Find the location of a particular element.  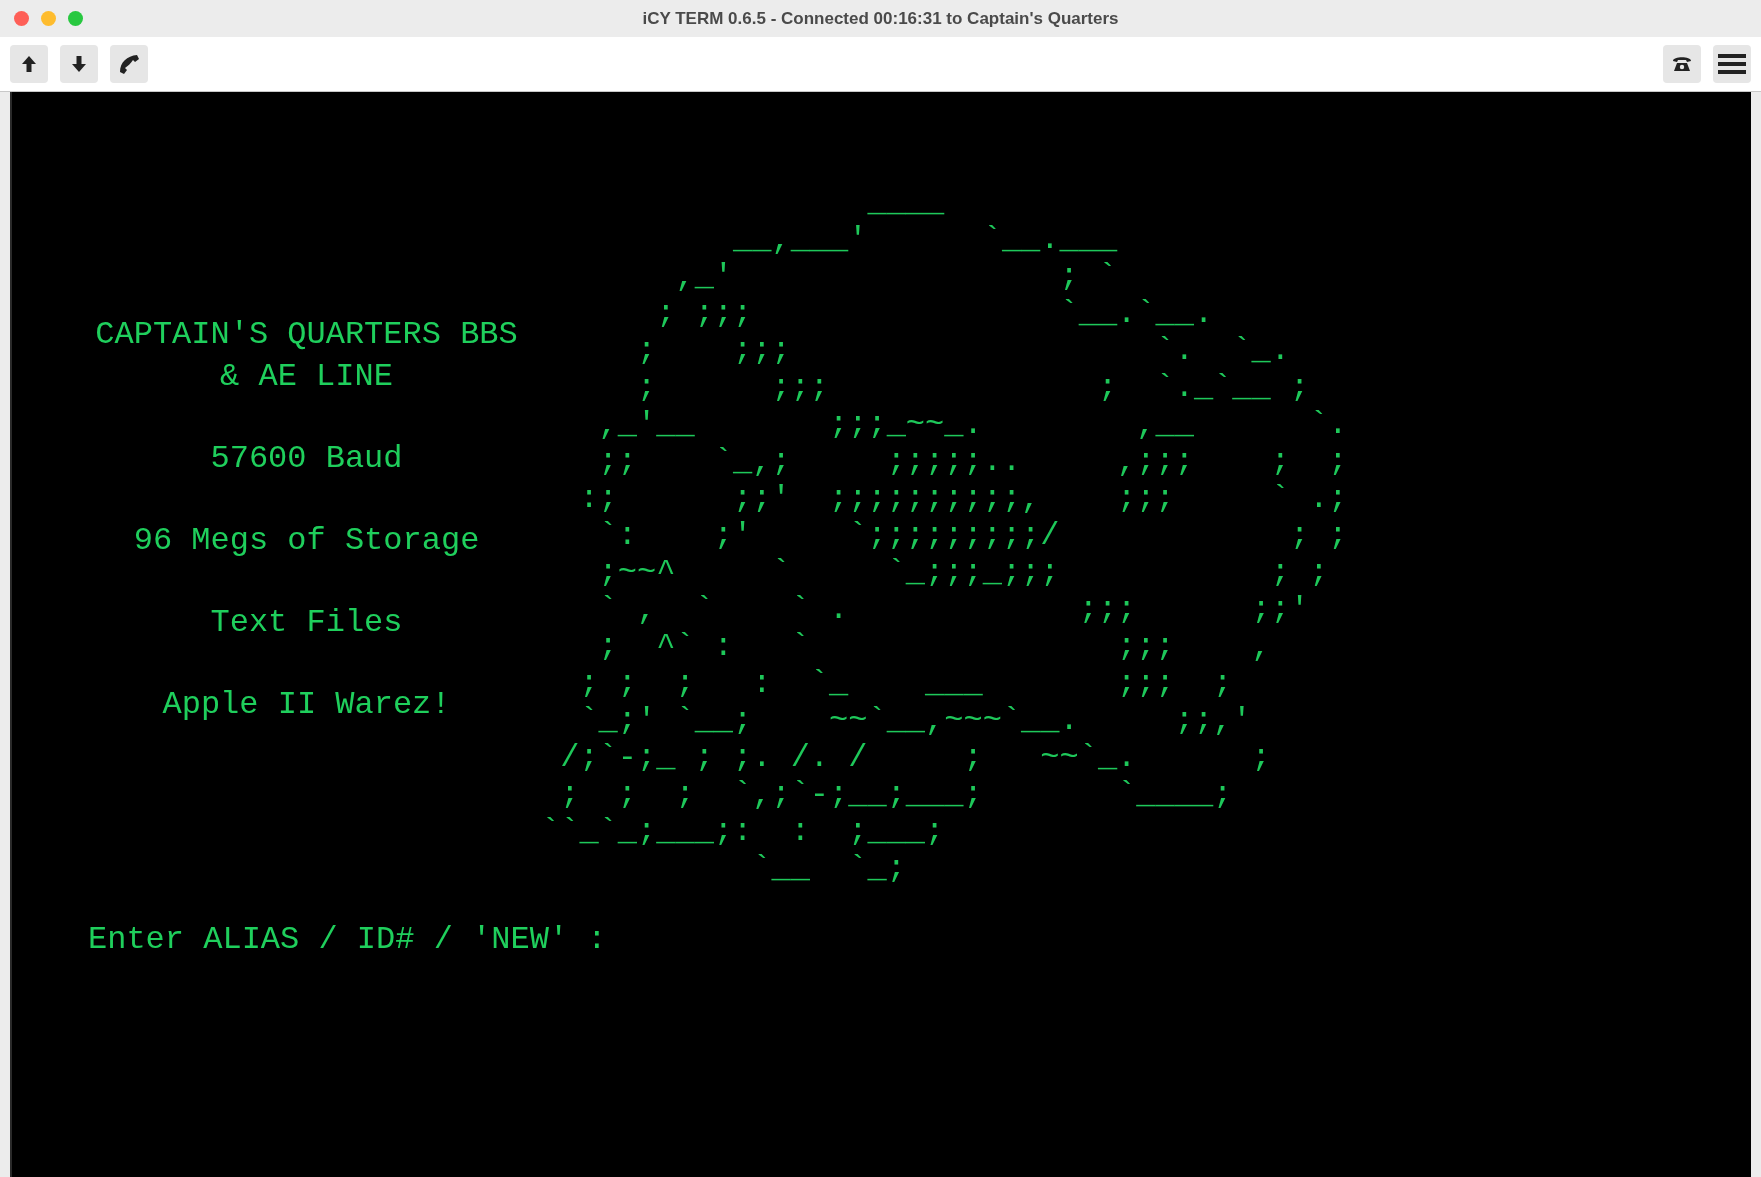

ascii-art-line: ` , ` ` . ;;; ;;' is located at coordinates (954, 609).